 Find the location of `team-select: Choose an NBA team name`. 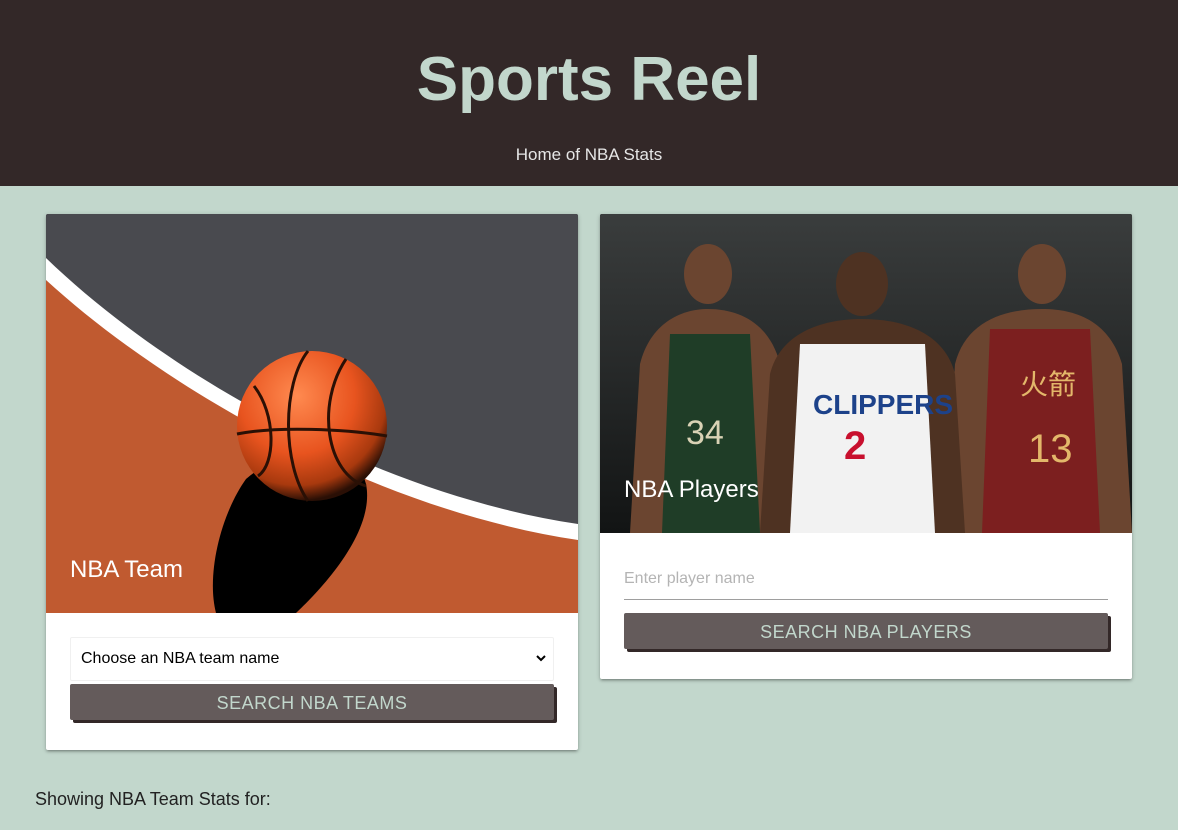

team-select: Choose an NBA team name is located at coordinates (312, 659).